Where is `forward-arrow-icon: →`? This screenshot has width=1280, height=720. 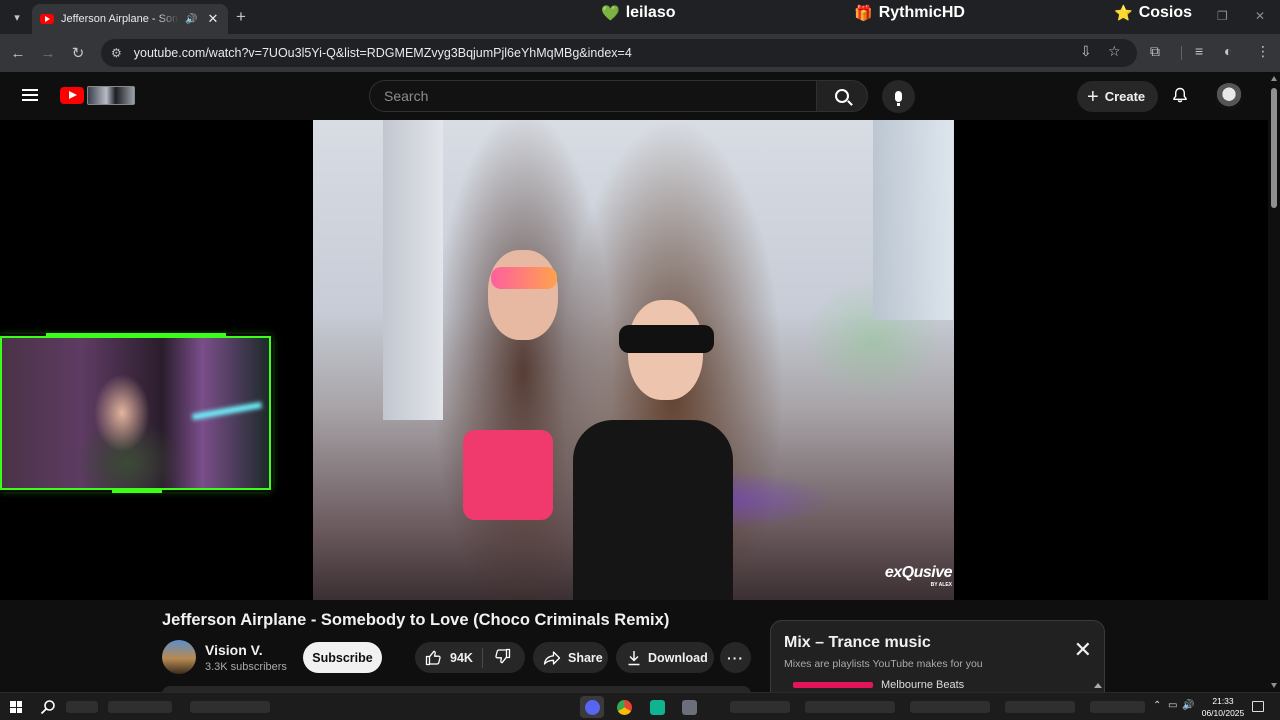 forward-arrow-icon: → is located at coordinates (48, 53).